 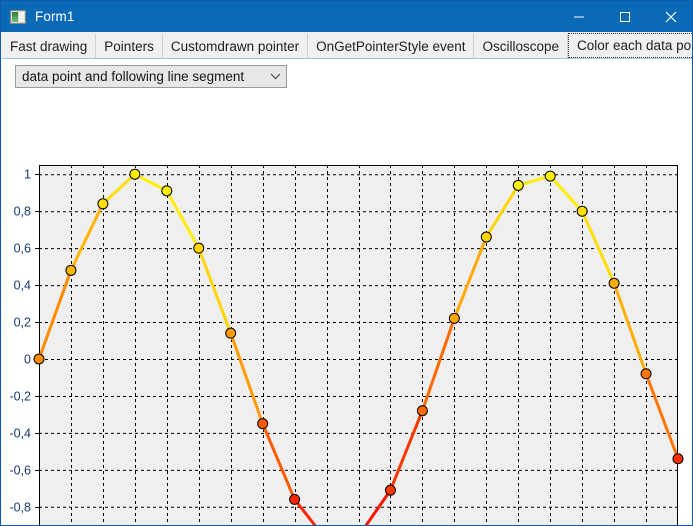 I want to click on maximize-button, so click(x=625, y=16).